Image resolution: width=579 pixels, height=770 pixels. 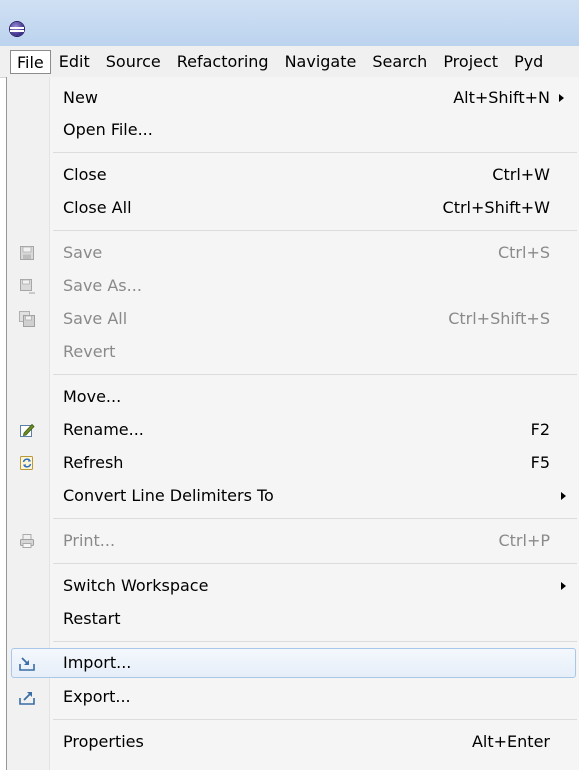 What do you see at coordinates (510, 741) in the screenshot?
I see `menu-item-shortcut: Alt+Enter` at bounding box center [510, 741].